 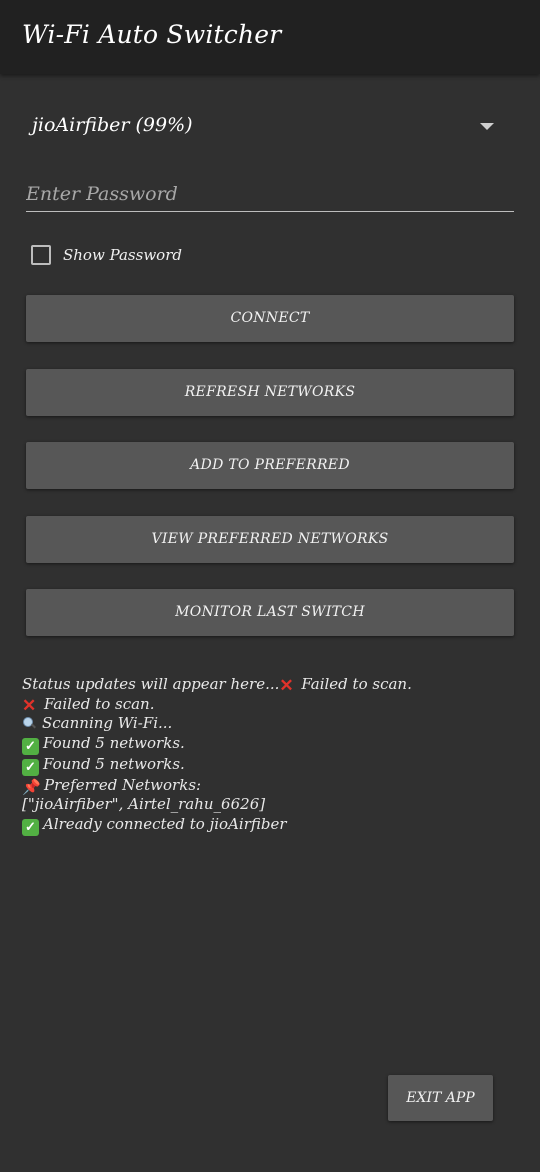 I want to click on status-text: ["jioAirfiber", Airtel_rahu_6626], so click(x=144, y=804).